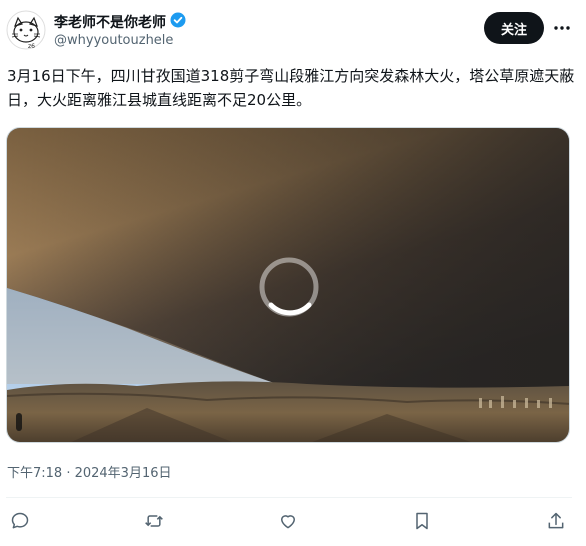  What do you see at coordinates (422, 521) in the screenshot?
I see `bookmark-icon` at bounding box center [422, 521].